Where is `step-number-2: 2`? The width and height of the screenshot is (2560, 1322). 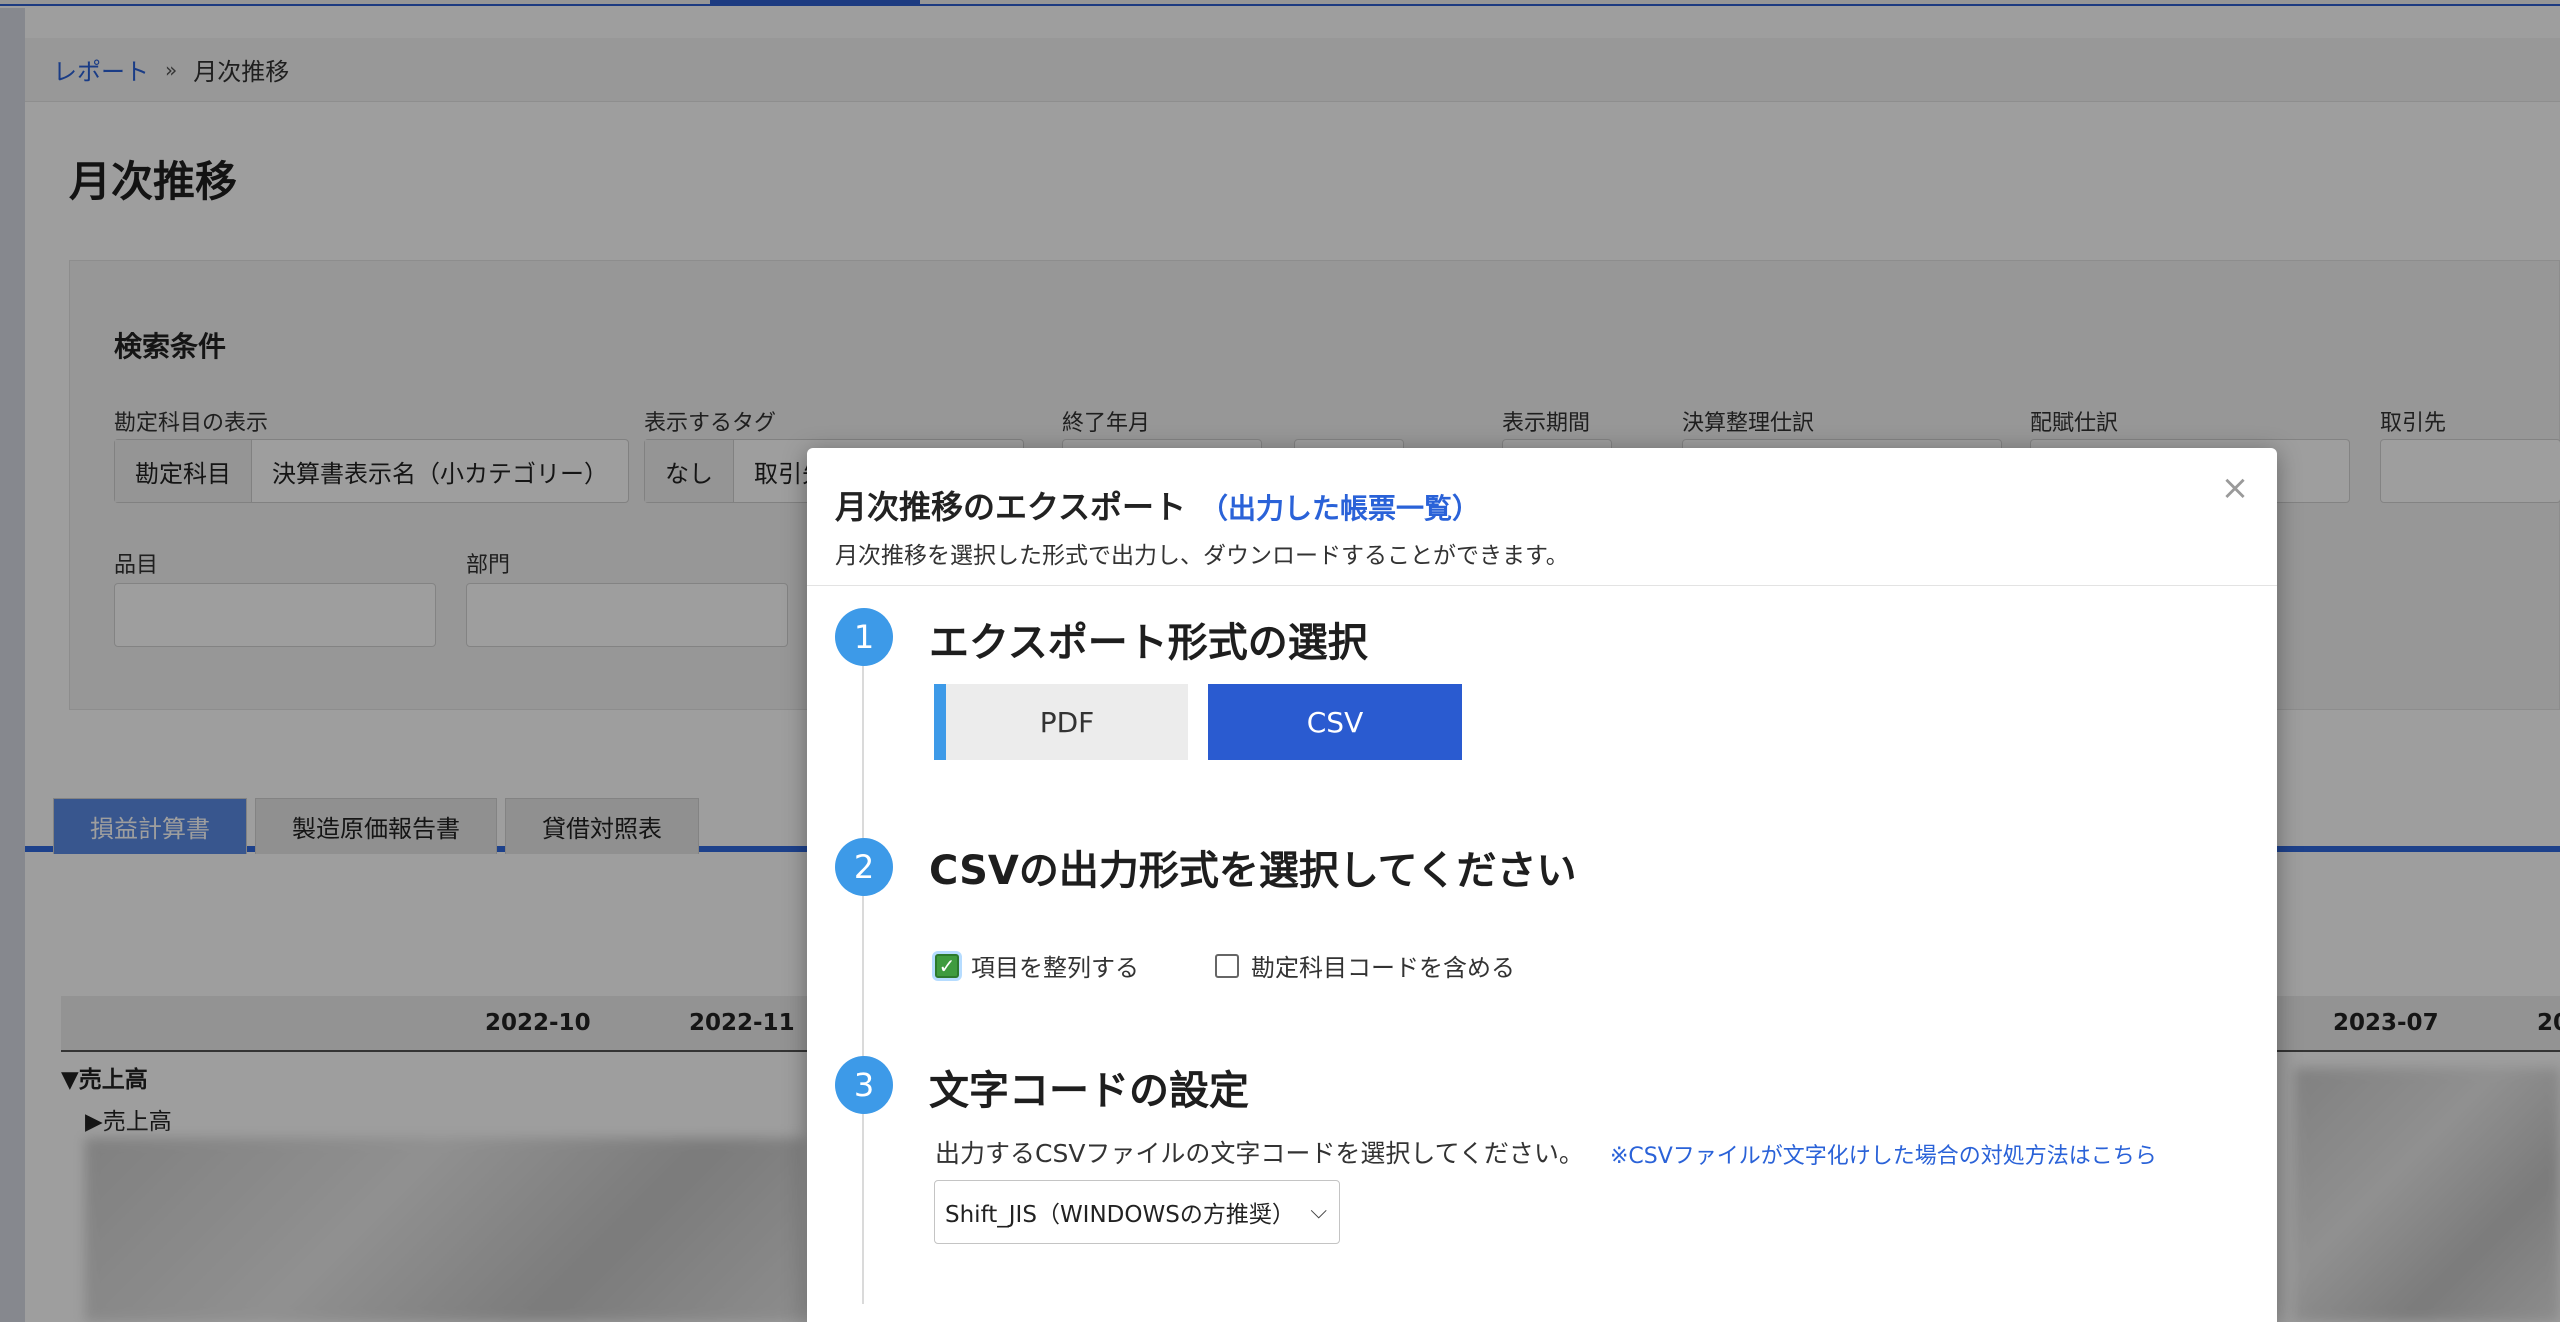
step-number-2: 2 is located at coordinates (864, 867).